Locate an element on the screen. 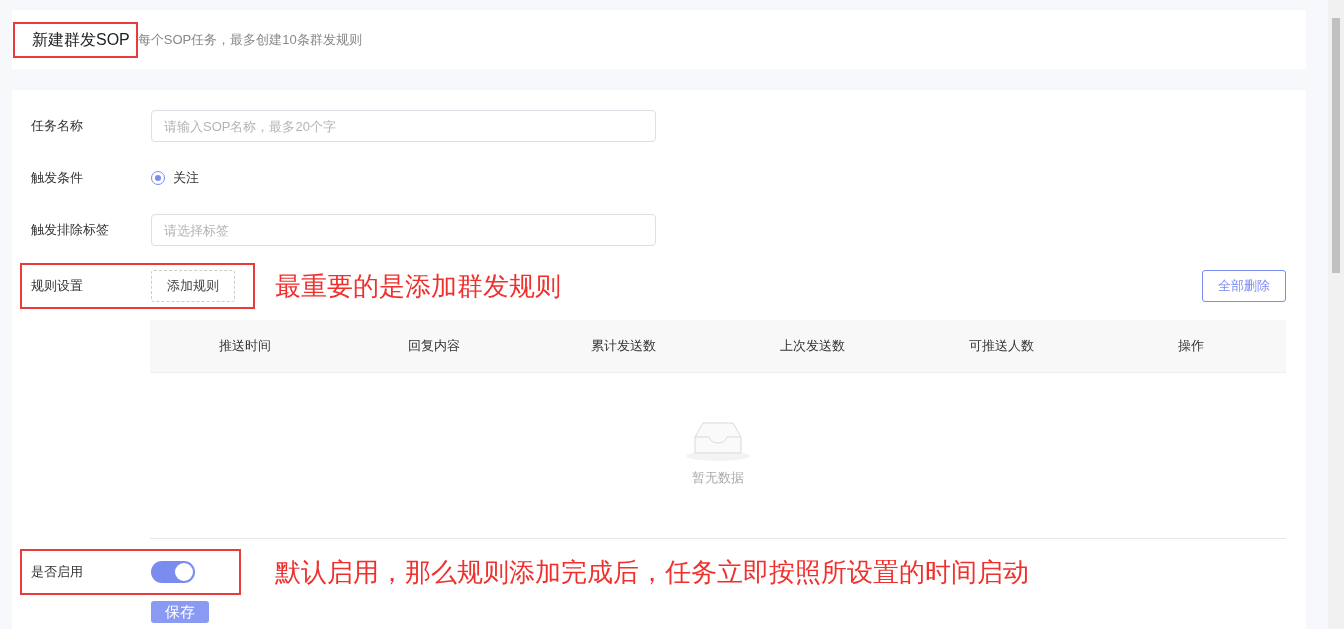 This screenshot has width=1344, height=629. field-label: 是否启用 is located at coordinates (57, 572).